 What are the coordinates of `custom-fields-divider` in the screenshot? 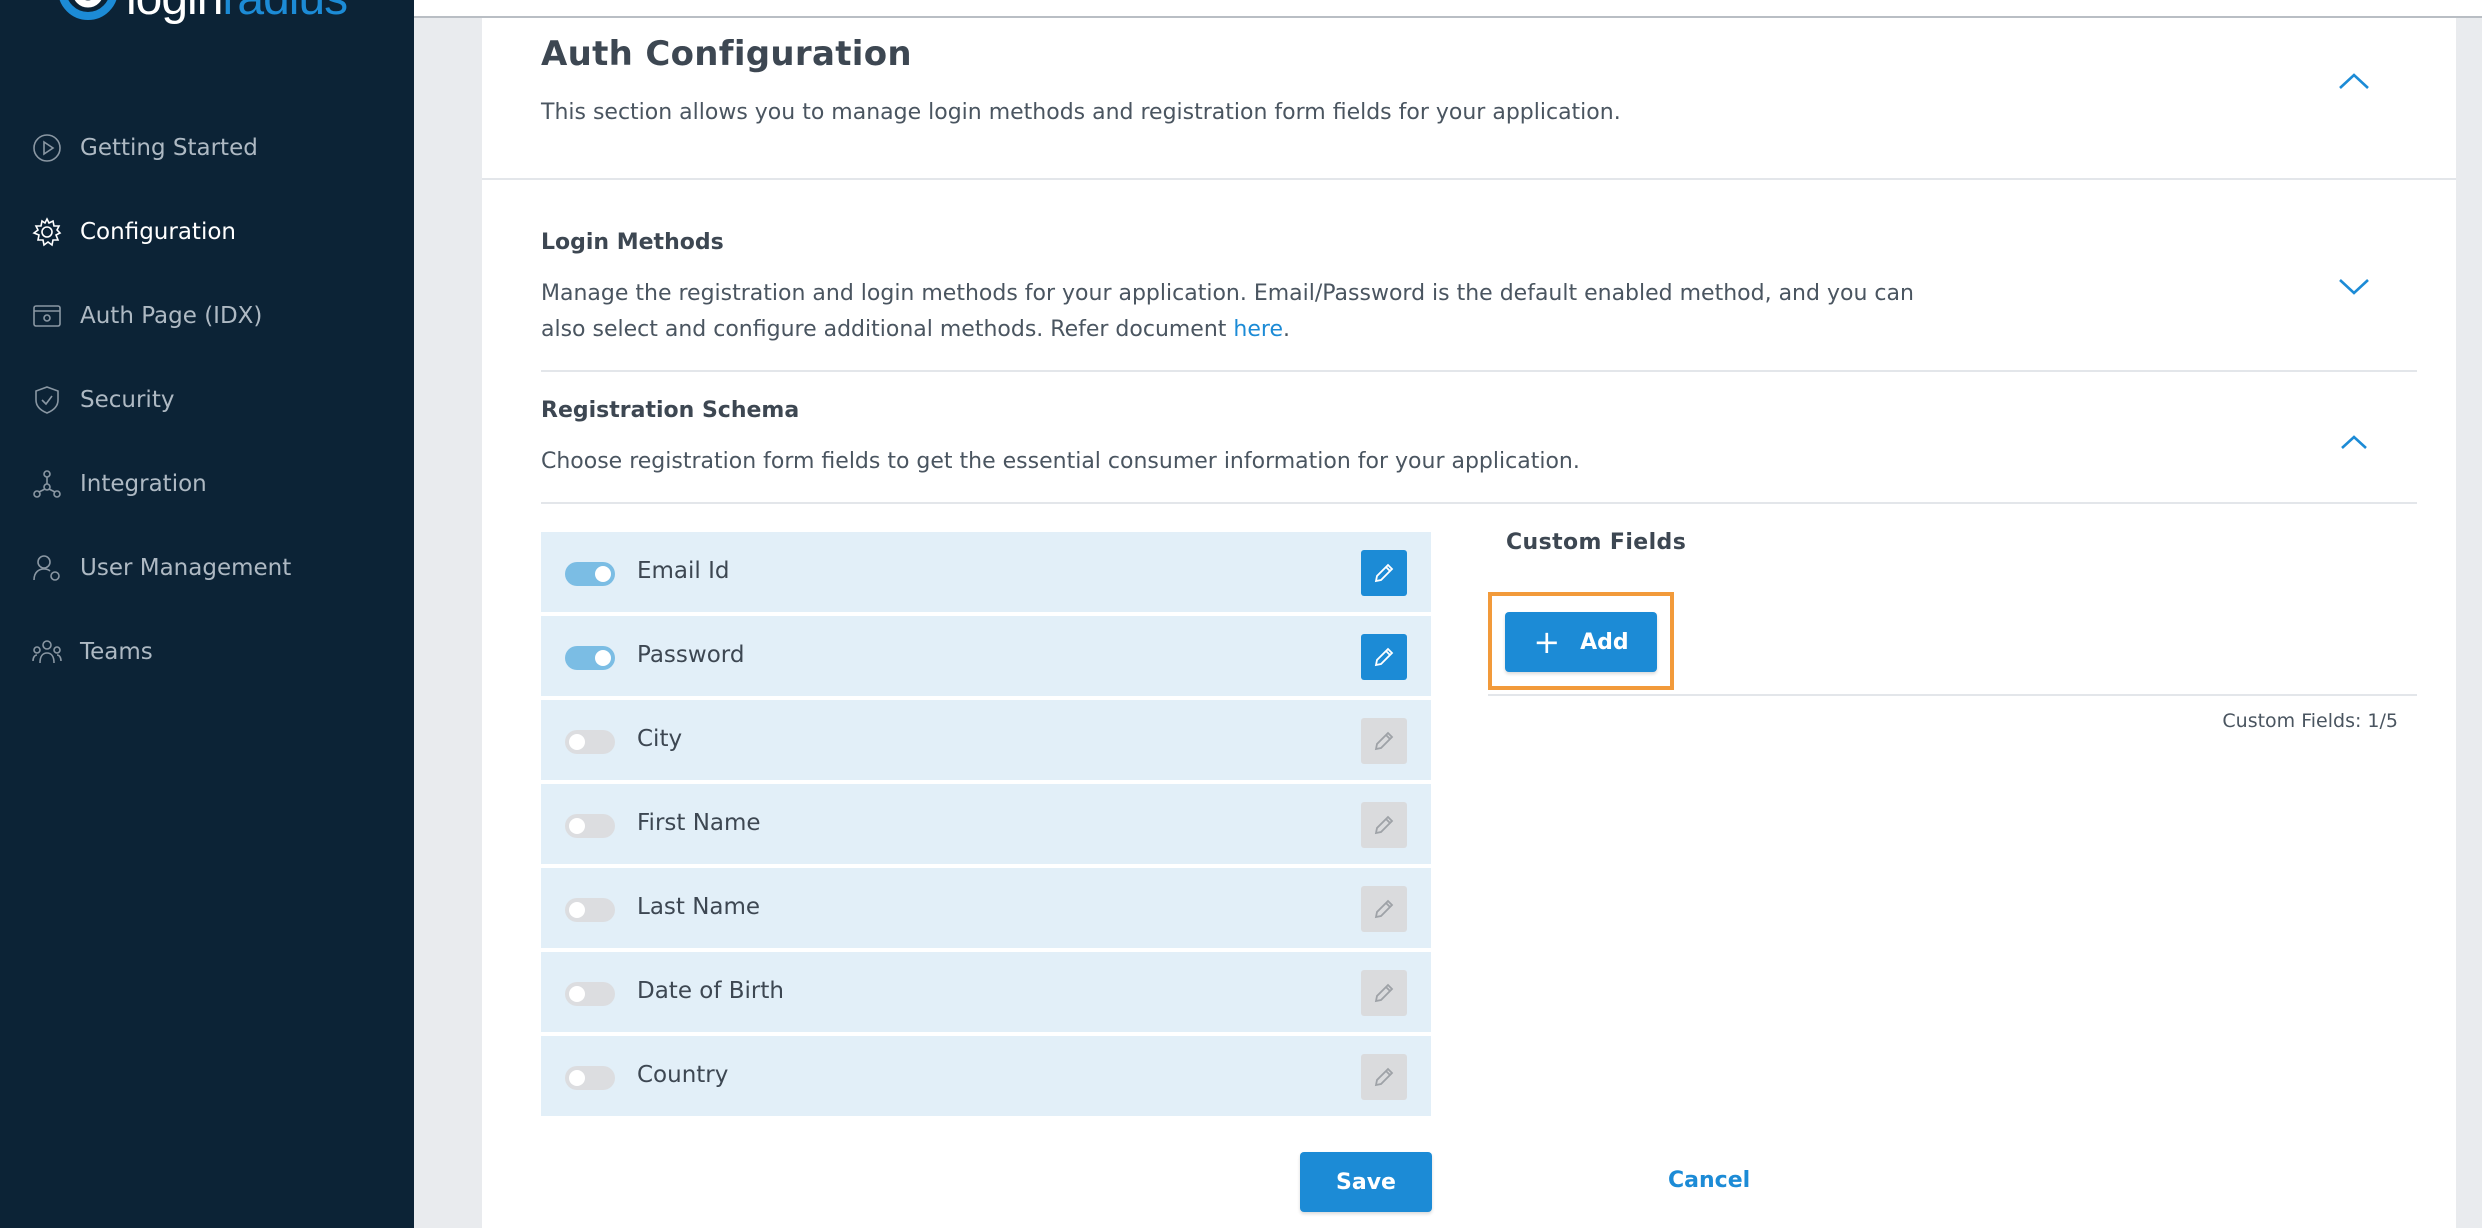 It's located at (1952, 695).